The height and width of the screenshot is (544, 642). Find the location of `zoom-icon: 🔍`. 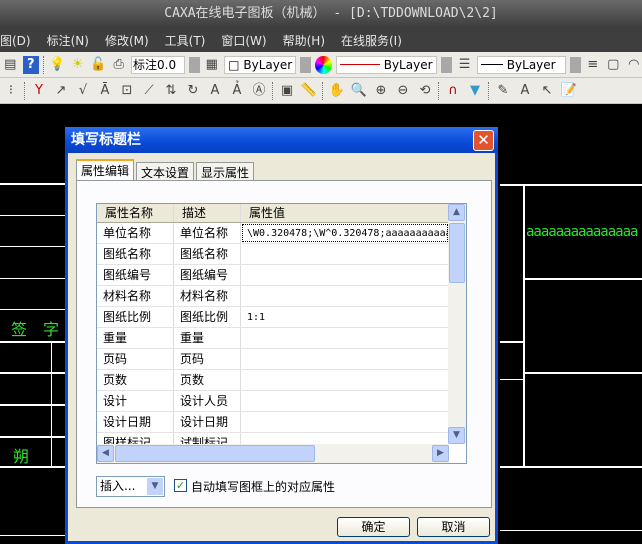

zoom-icon: 🔍 is located at coordinates (359, 91).